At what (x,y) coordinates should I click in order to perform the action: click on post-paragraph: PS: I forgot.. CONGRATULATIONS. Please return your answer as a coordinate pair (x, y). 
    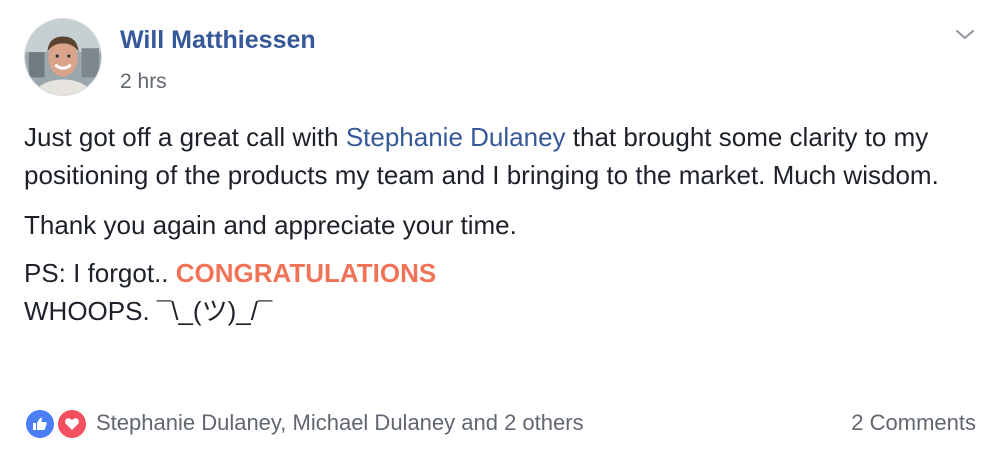
    Looking at the image, I should click on (501, 273).